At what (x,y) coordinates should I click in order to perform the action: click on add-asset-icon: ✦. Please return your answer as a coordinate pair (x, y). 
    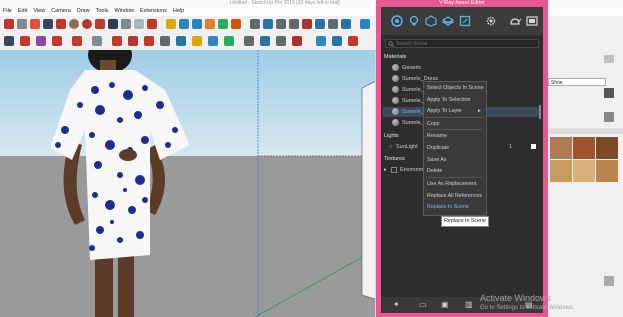
    Looking at the image, I should click on (396, 304).